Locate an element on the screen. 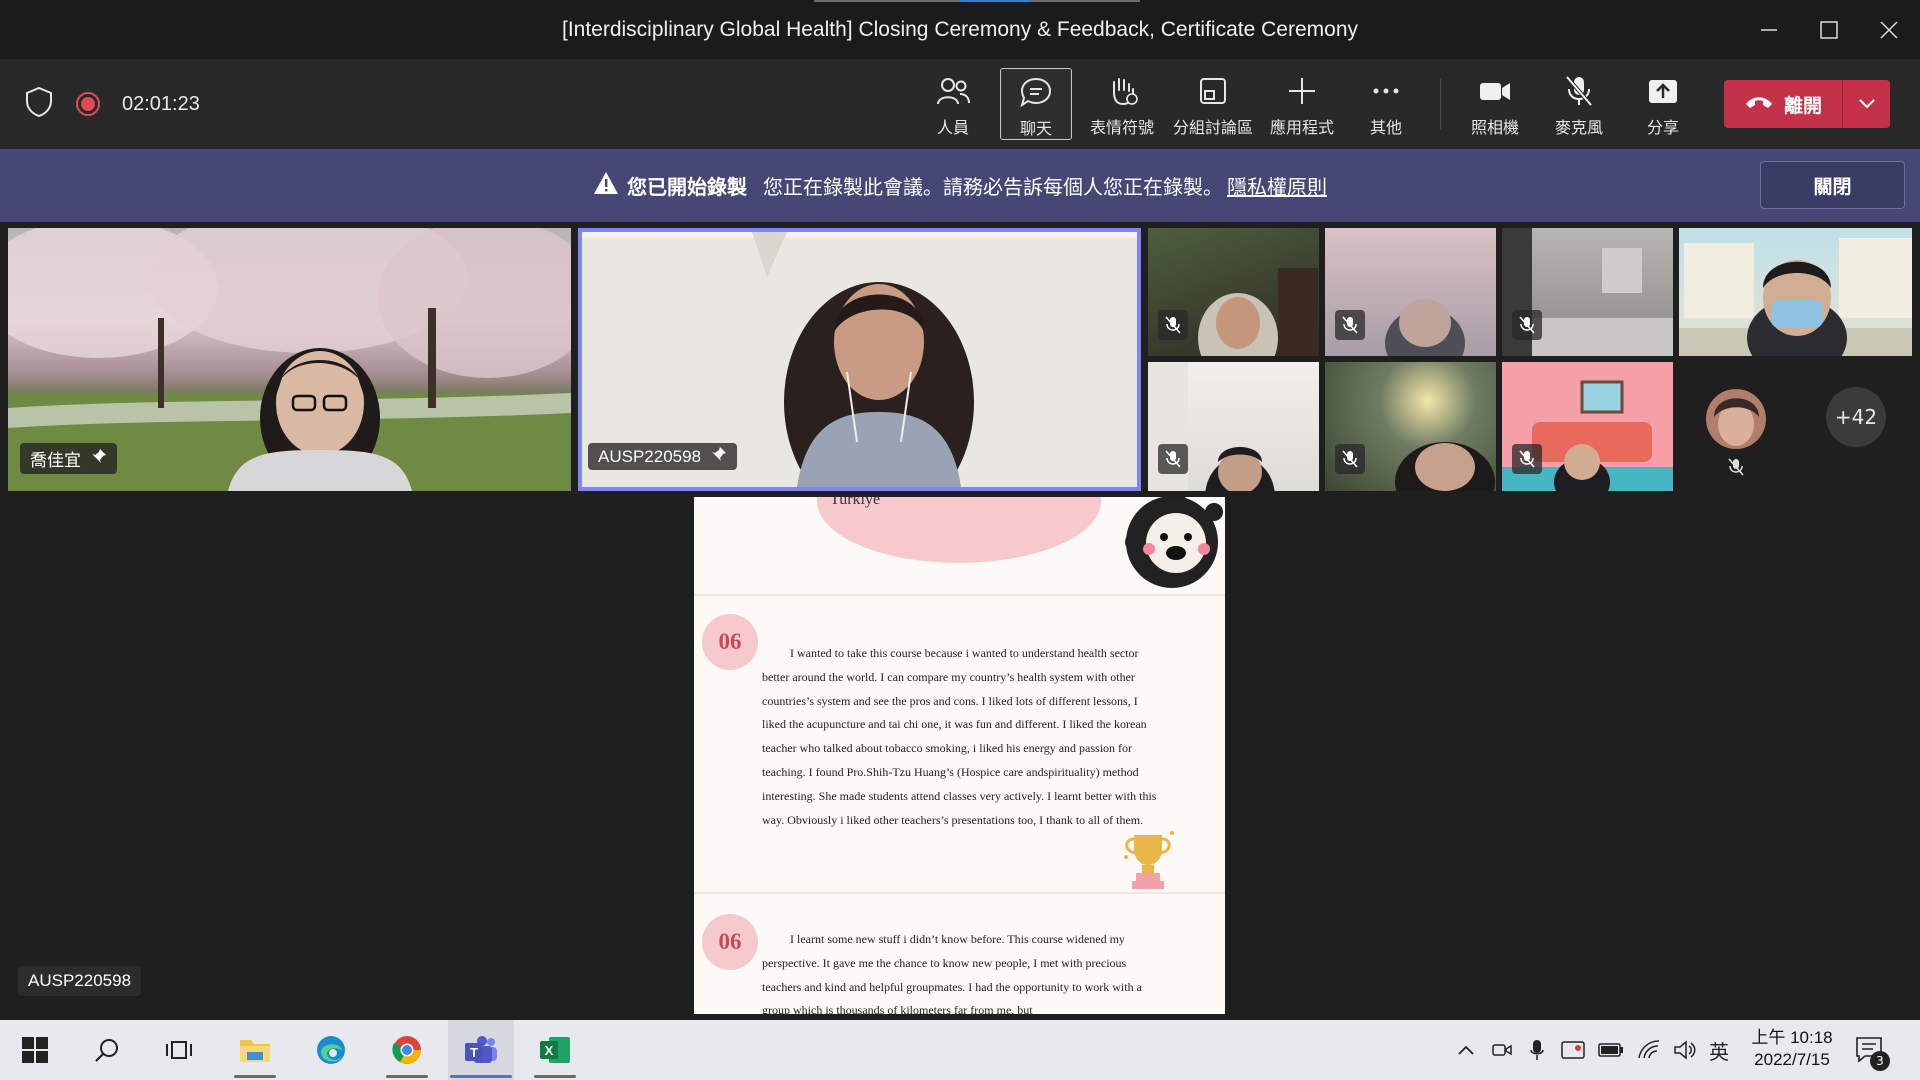  share-button: 分享 is located at coordinates (1663, 104).